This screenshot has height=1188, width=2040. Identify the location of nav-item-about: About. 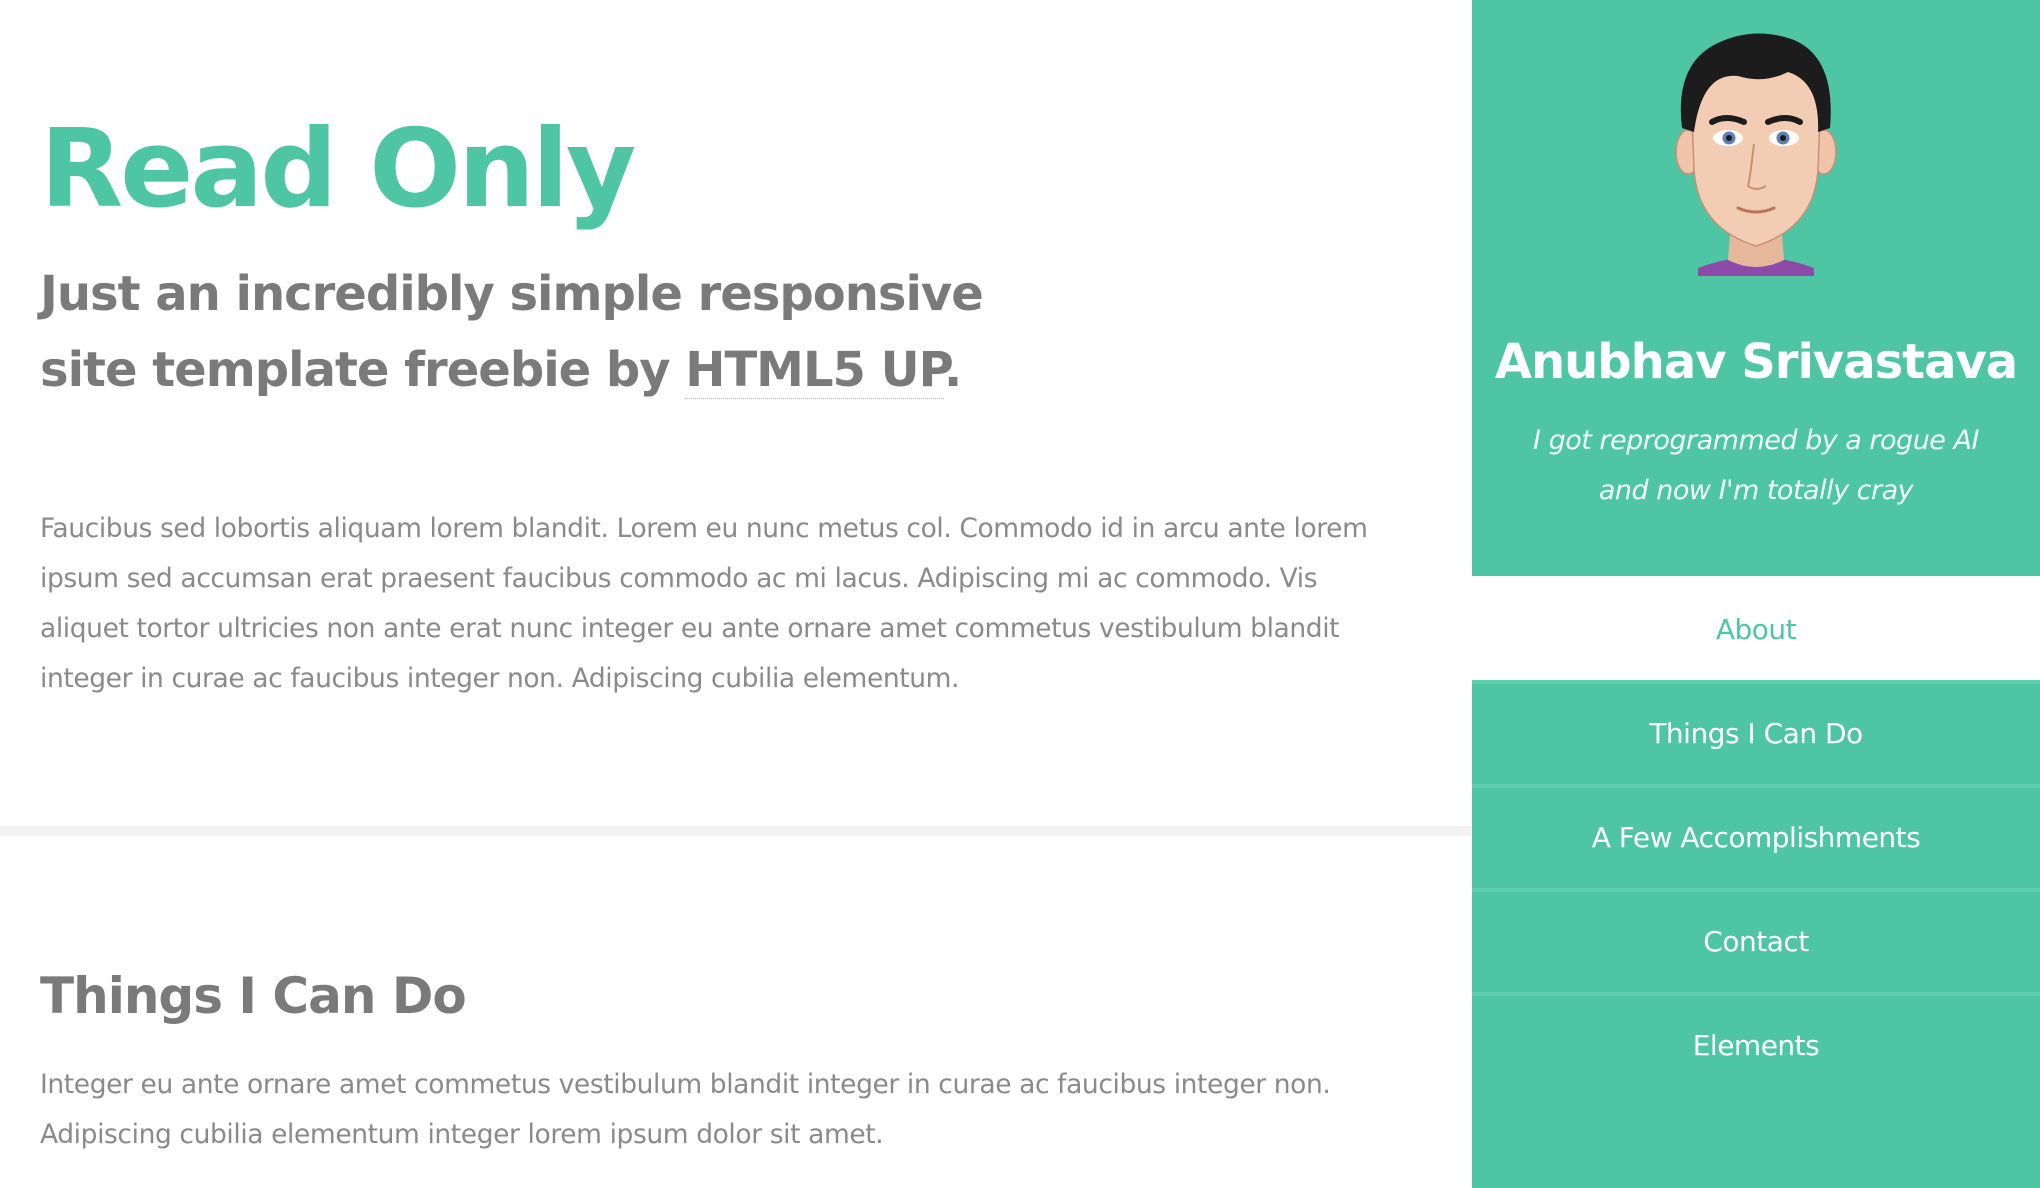
(1756, 628).